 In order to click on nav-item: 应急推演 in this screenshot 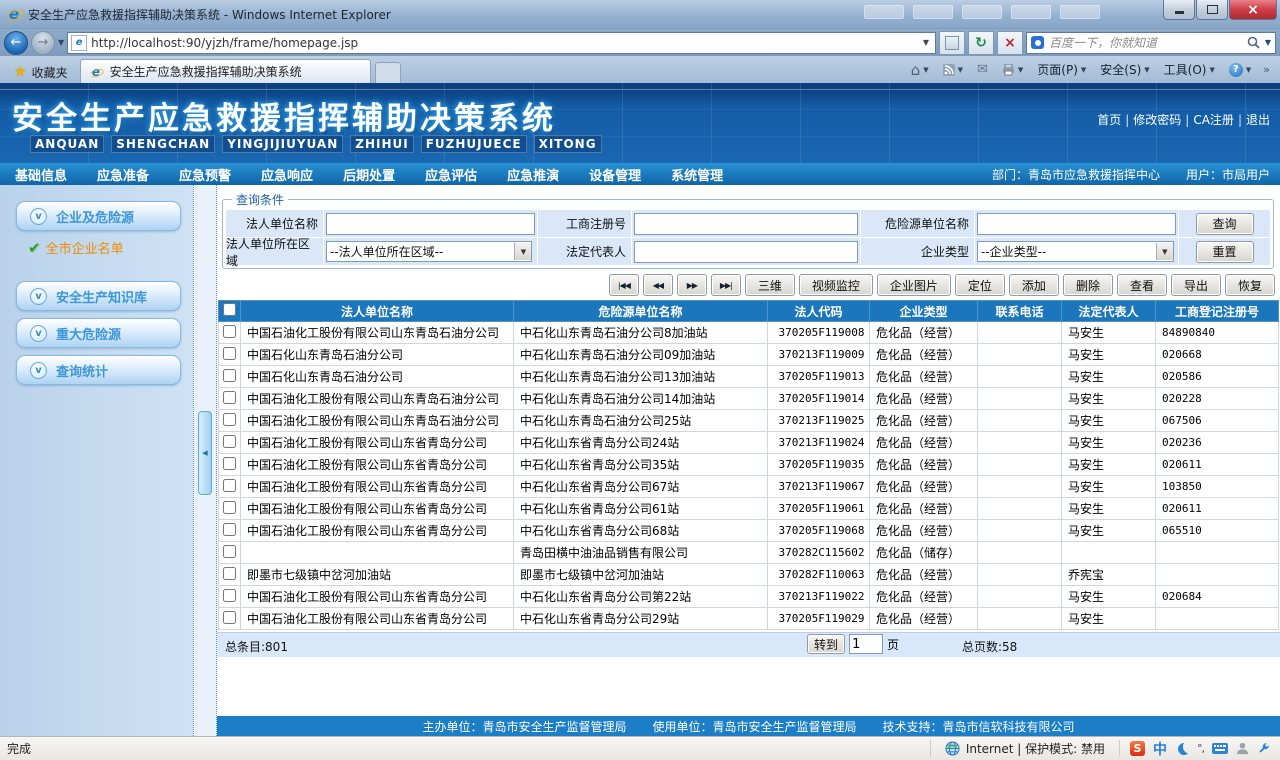, I will do `click(533, 174)`.